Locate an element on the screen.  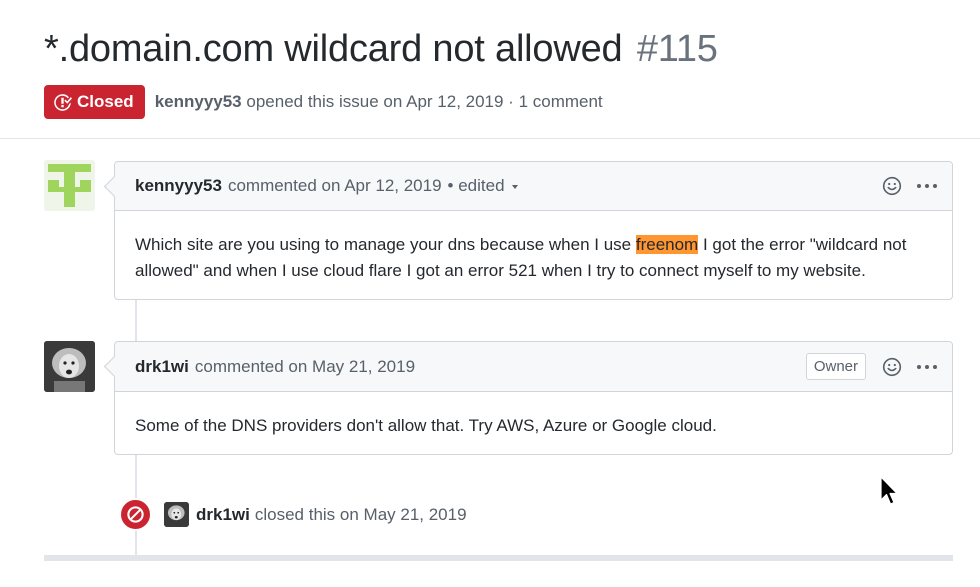
event-actor: drk1wi is located at coordinates (223, 515).